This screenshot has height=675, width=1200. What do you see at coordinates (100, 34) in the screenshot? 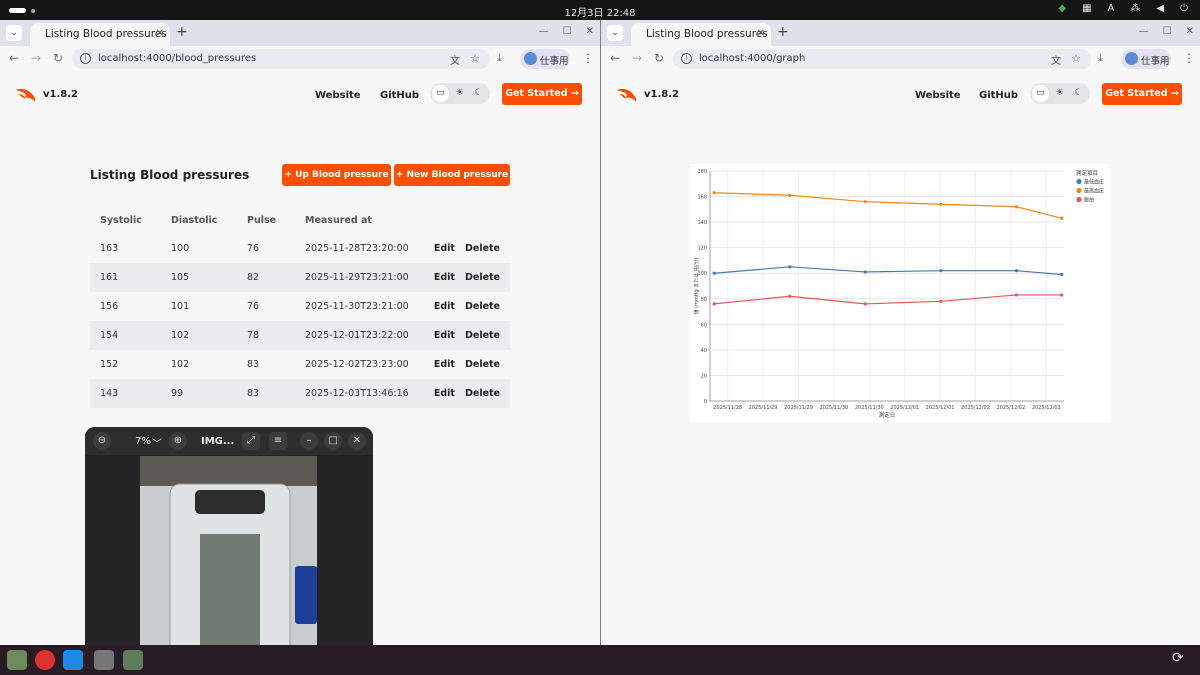
I see `tab-listing: Listing Blood pressures ✕` at bounding box center [100, 34].